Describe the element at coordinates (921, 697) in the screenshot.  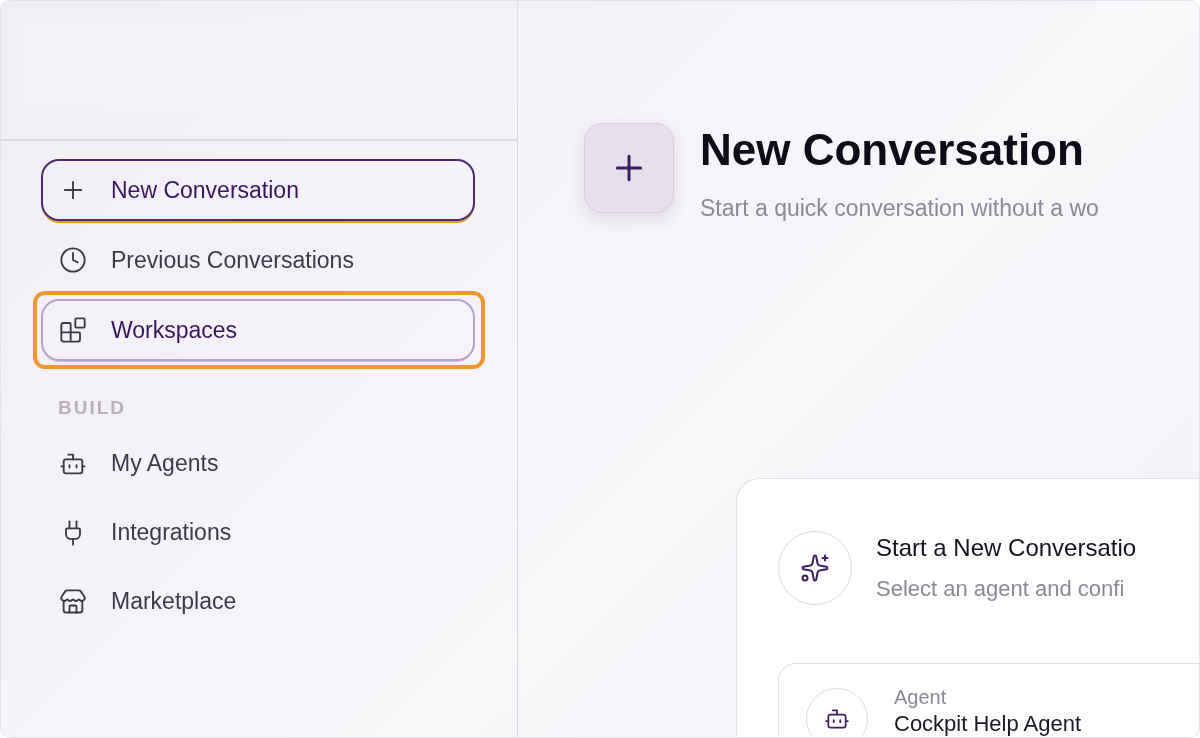
I see `agent-label: Agent` at that location.